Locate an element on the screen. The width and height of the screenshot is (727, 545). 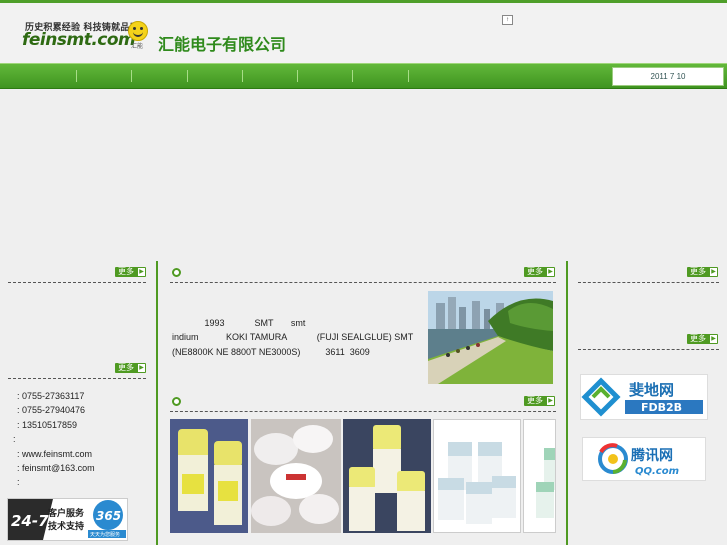
service-badge: 24-7 客户服务 技术支持 365 天天为您服务 is located at coordinates (67, 519).